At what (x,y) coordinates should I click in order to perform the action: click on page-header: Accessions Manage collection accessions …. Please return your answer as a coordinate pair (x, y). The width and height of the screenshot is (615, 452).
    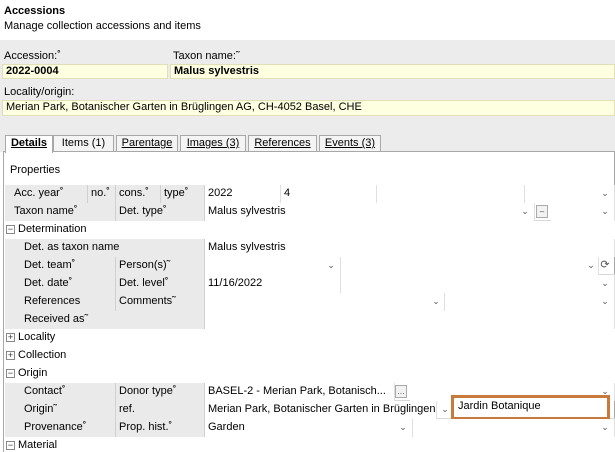
    Looking at the image, I should click on (307, 20).